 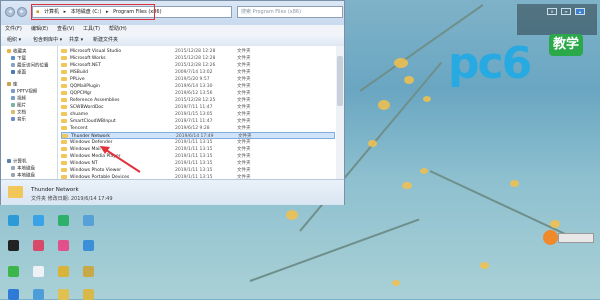 What do you see at coordinates (566, 45) in the screenshot?
I see `logo-badge: 教学` at bounding box center [566, 45].